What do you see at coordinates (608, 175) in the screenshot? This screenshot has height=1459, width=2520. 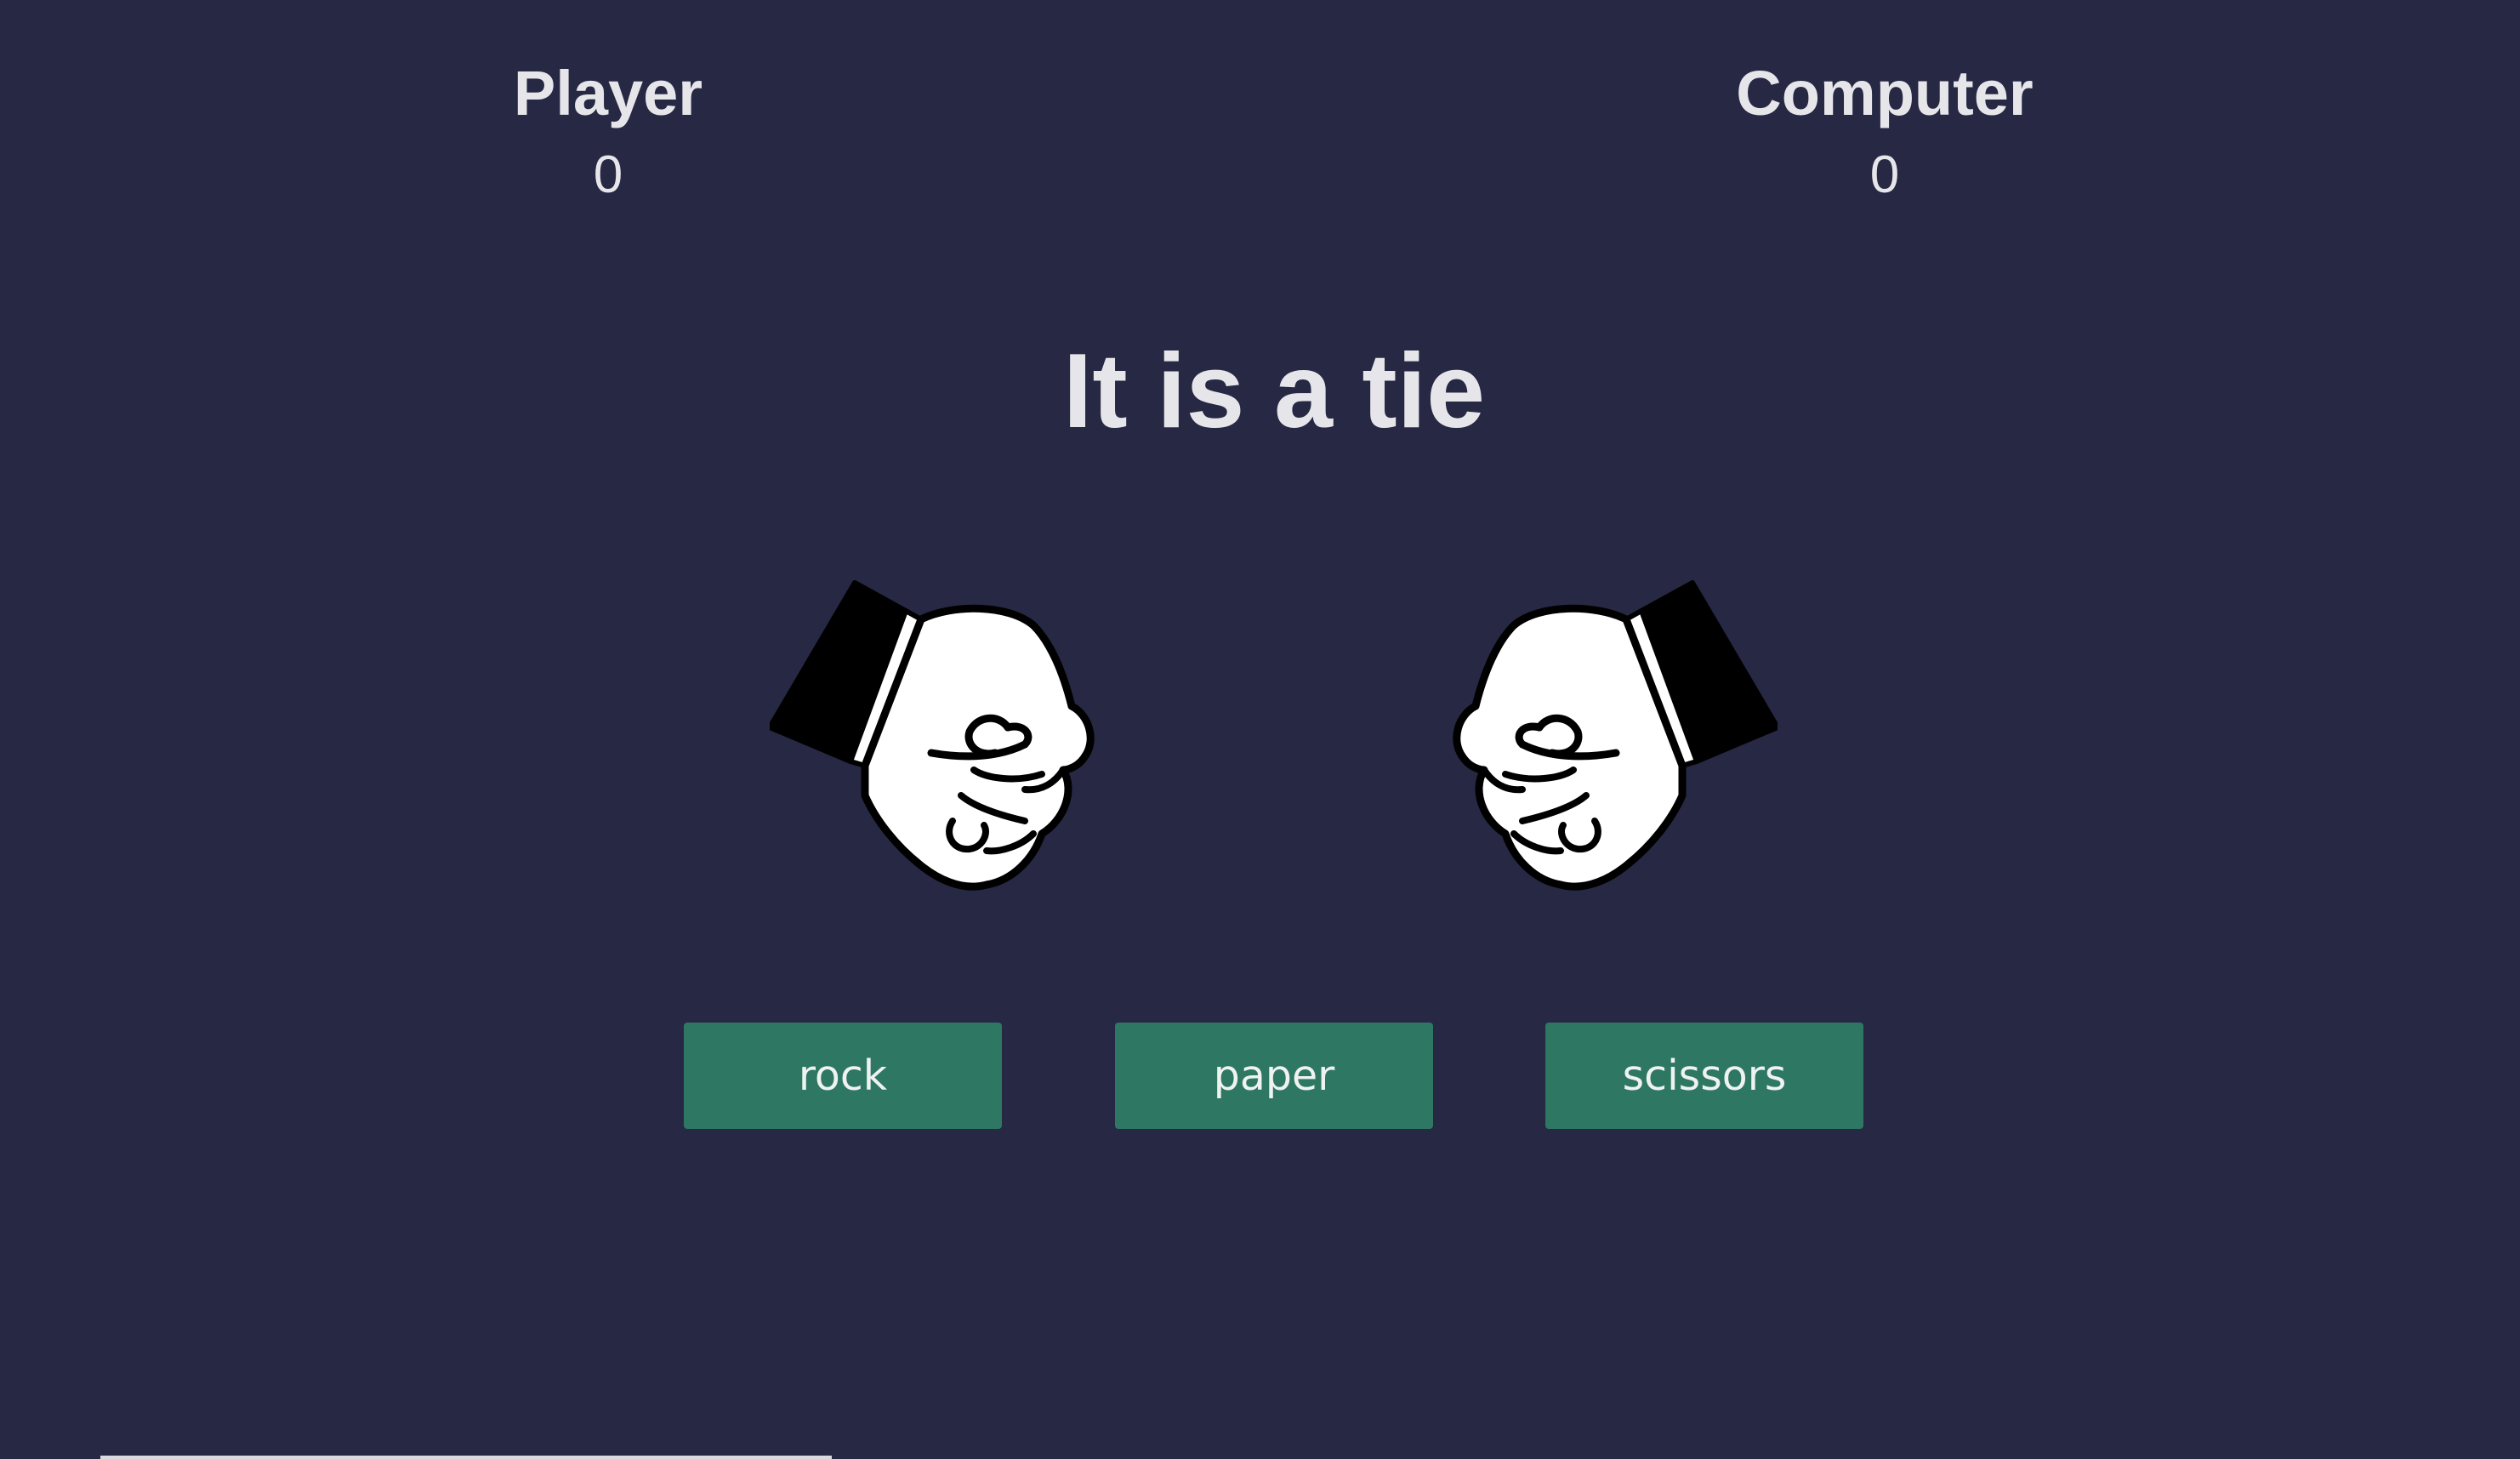 I see `player-score: 0` at bounding box center [608, 175].